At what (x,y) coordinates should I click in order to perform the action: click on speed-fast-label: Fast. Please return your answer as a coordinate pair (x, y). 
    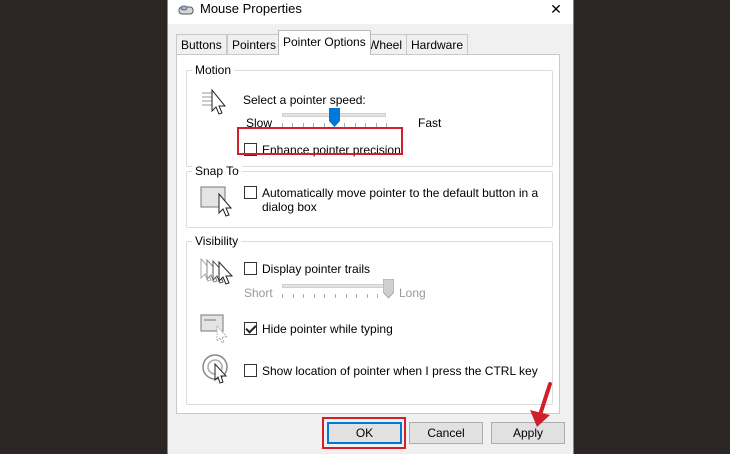
    Looking at the image, I should click on (430, 123).